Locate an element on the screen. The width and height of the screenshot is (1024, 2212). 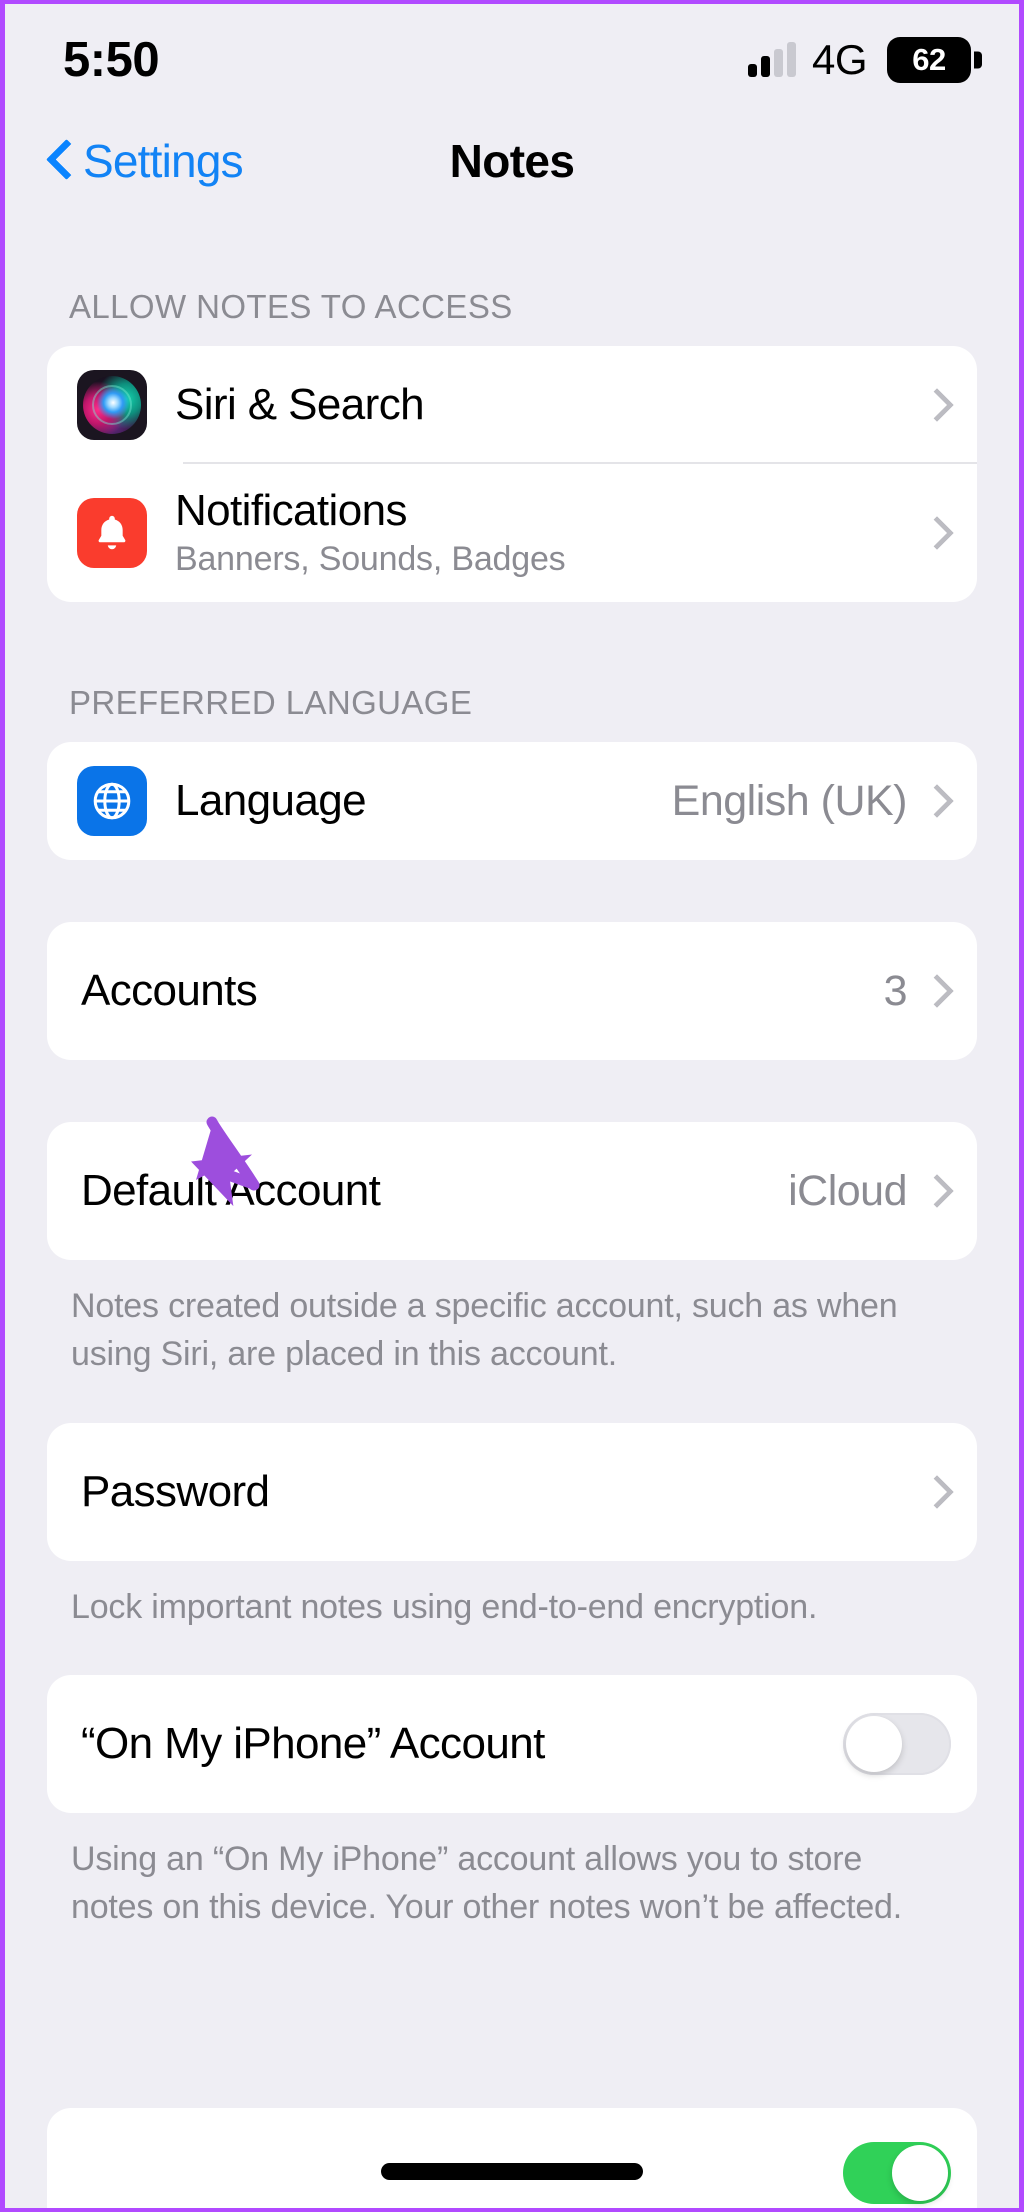
navigation-bar: Settings Notes is located at coordinates (512, 161).